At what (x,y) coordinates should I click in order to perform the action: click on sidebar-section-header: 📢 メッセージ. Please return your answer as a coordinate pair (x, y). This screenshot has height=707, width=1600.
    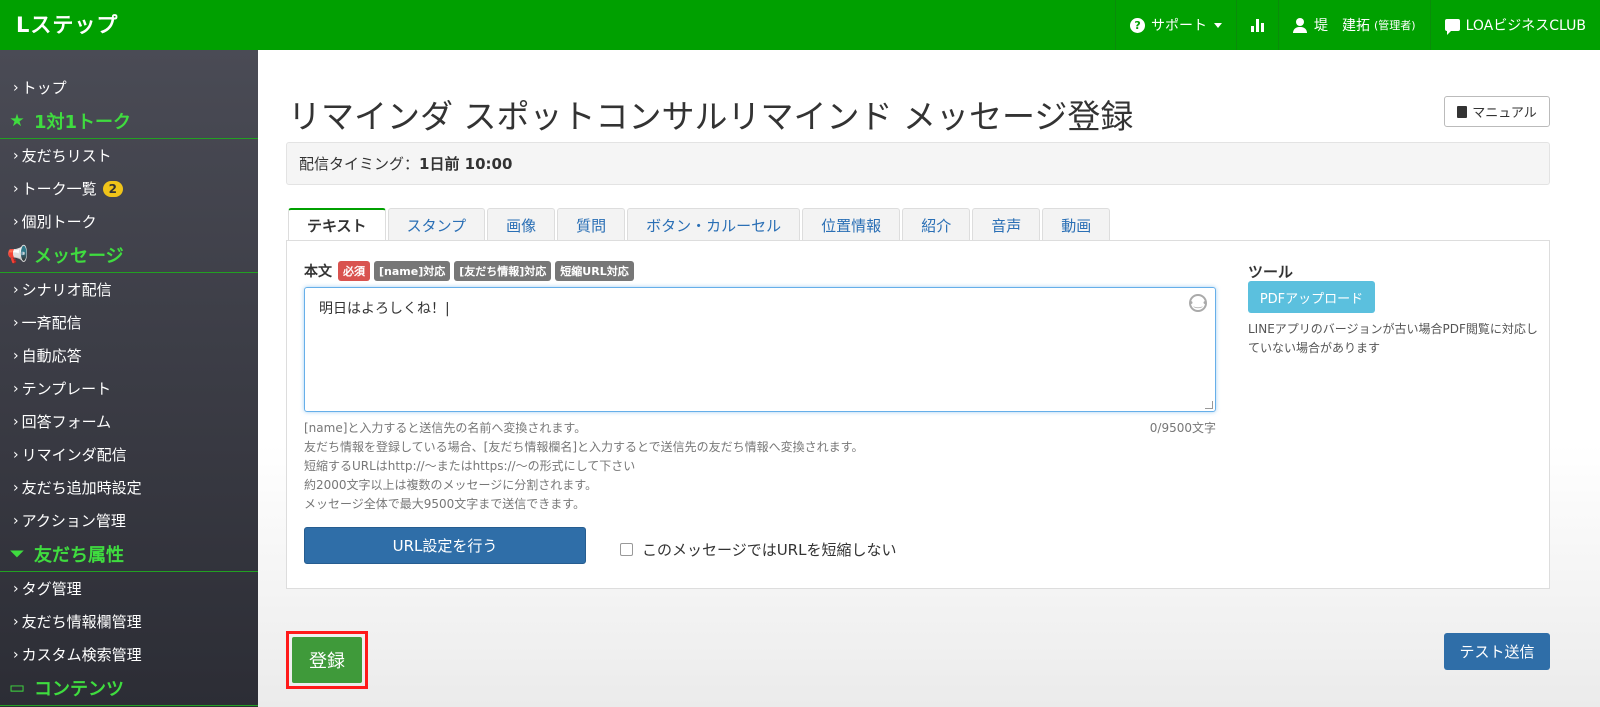
    Looking at the image, I should click on (129, 255).